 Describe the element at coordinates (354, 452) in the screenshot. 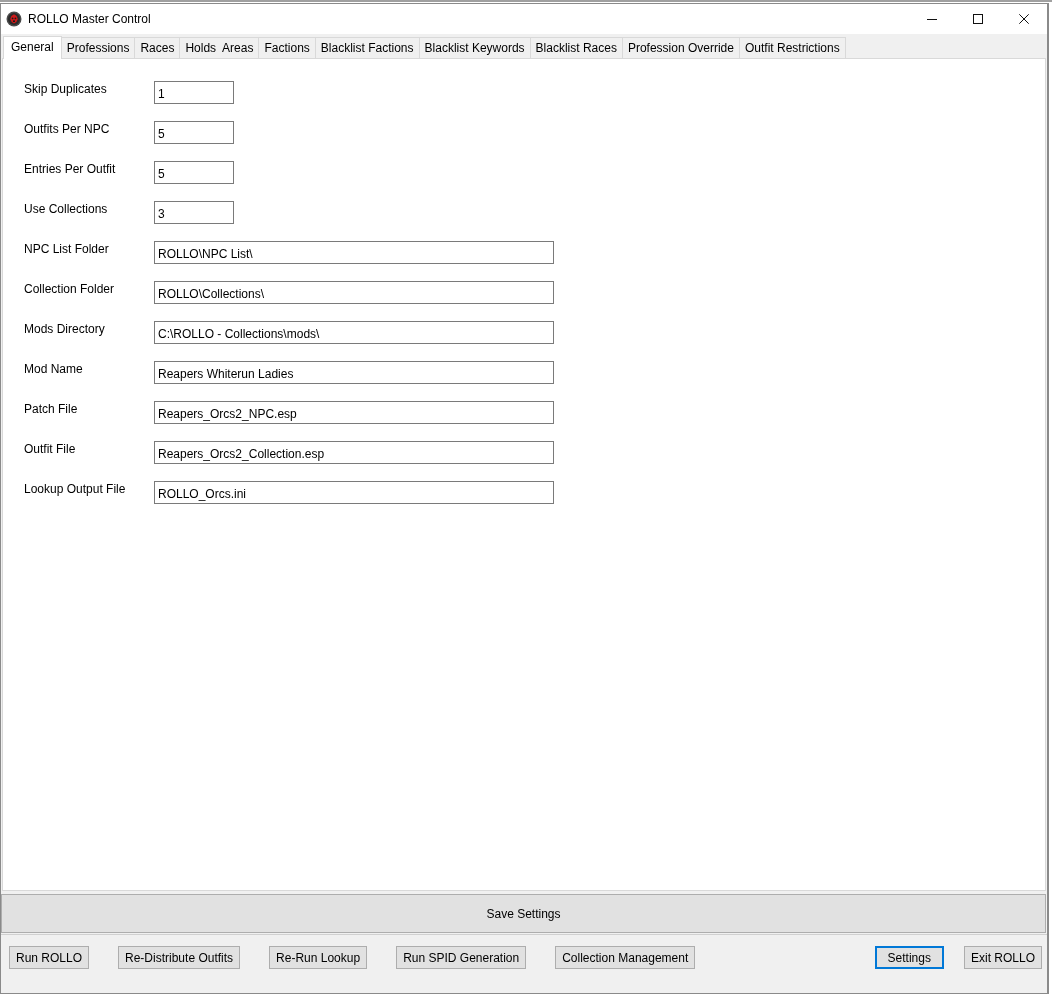

I see `text-field: Reapers_Orcs2_Collection.esp` at that location.